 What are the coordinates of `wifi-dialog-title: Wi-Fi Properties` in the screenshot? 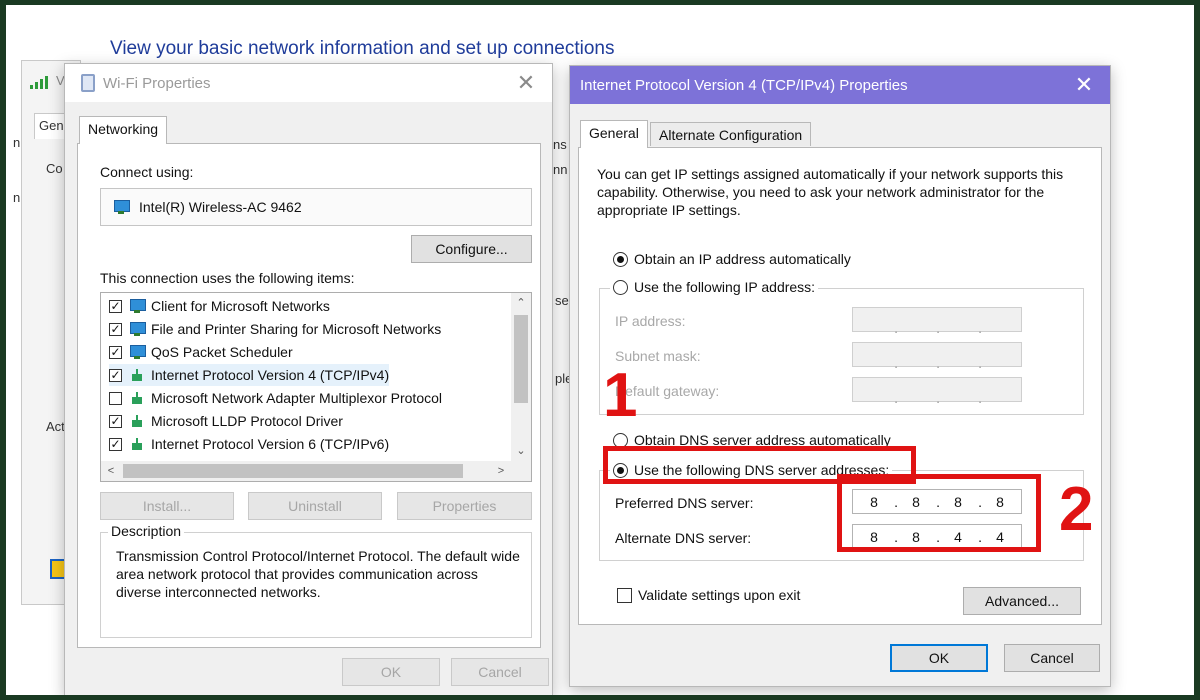 It's located at (157, 83).